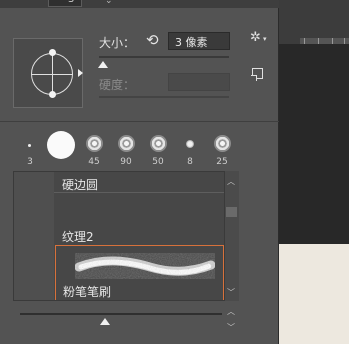 The height and width of the screenshot is (344, 349). I want to click on recent-brush: 3, so click(30, 149).